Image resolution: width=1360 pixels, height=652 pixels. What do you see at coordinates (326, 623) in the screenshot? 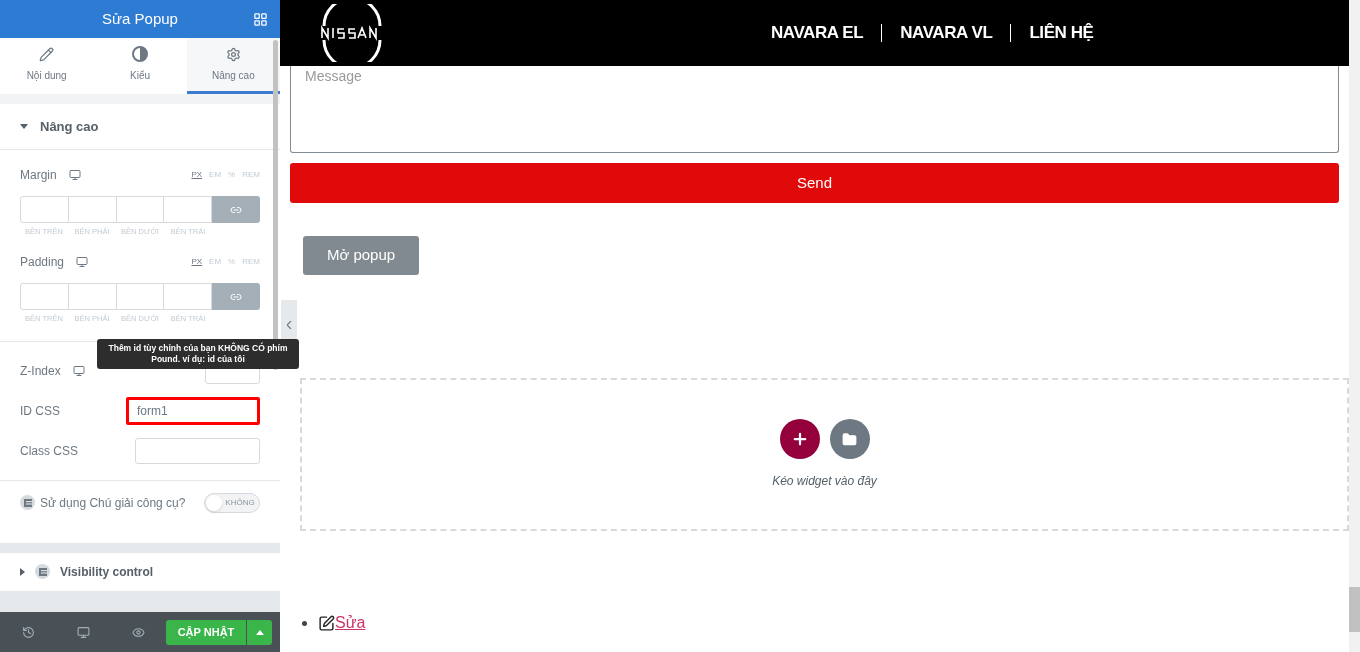
I see `edit-icon` at bounding box center [326, 623].